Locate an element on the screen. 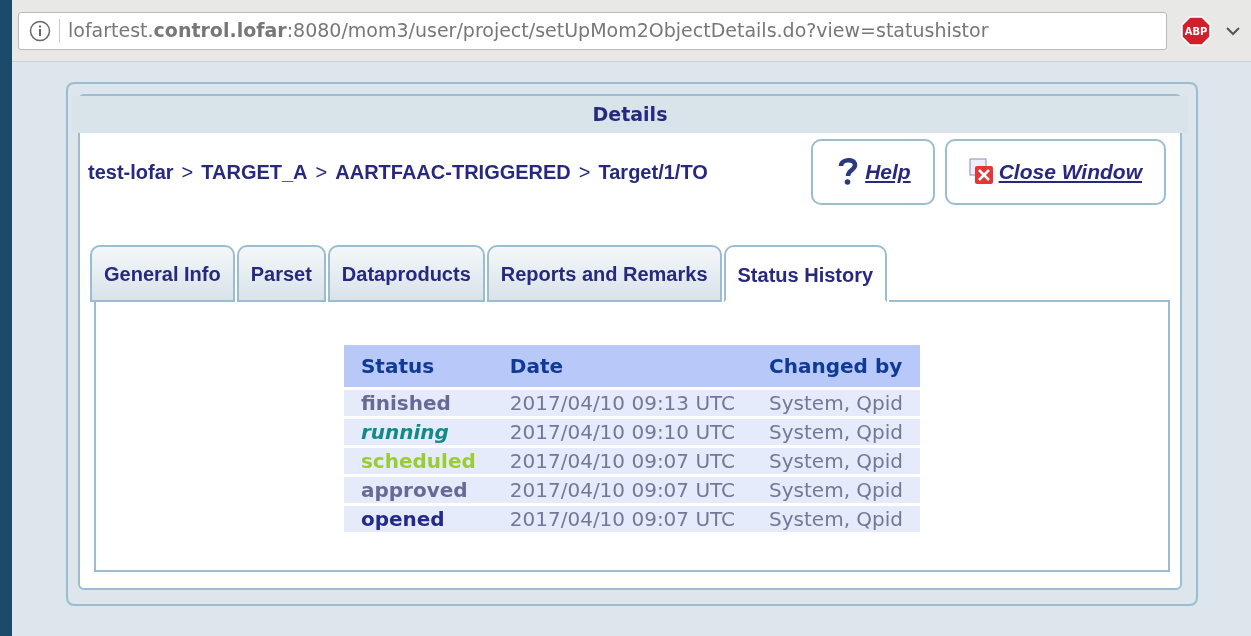  breadcrumb-link: test-lofar is located at coordinates (131, 171).